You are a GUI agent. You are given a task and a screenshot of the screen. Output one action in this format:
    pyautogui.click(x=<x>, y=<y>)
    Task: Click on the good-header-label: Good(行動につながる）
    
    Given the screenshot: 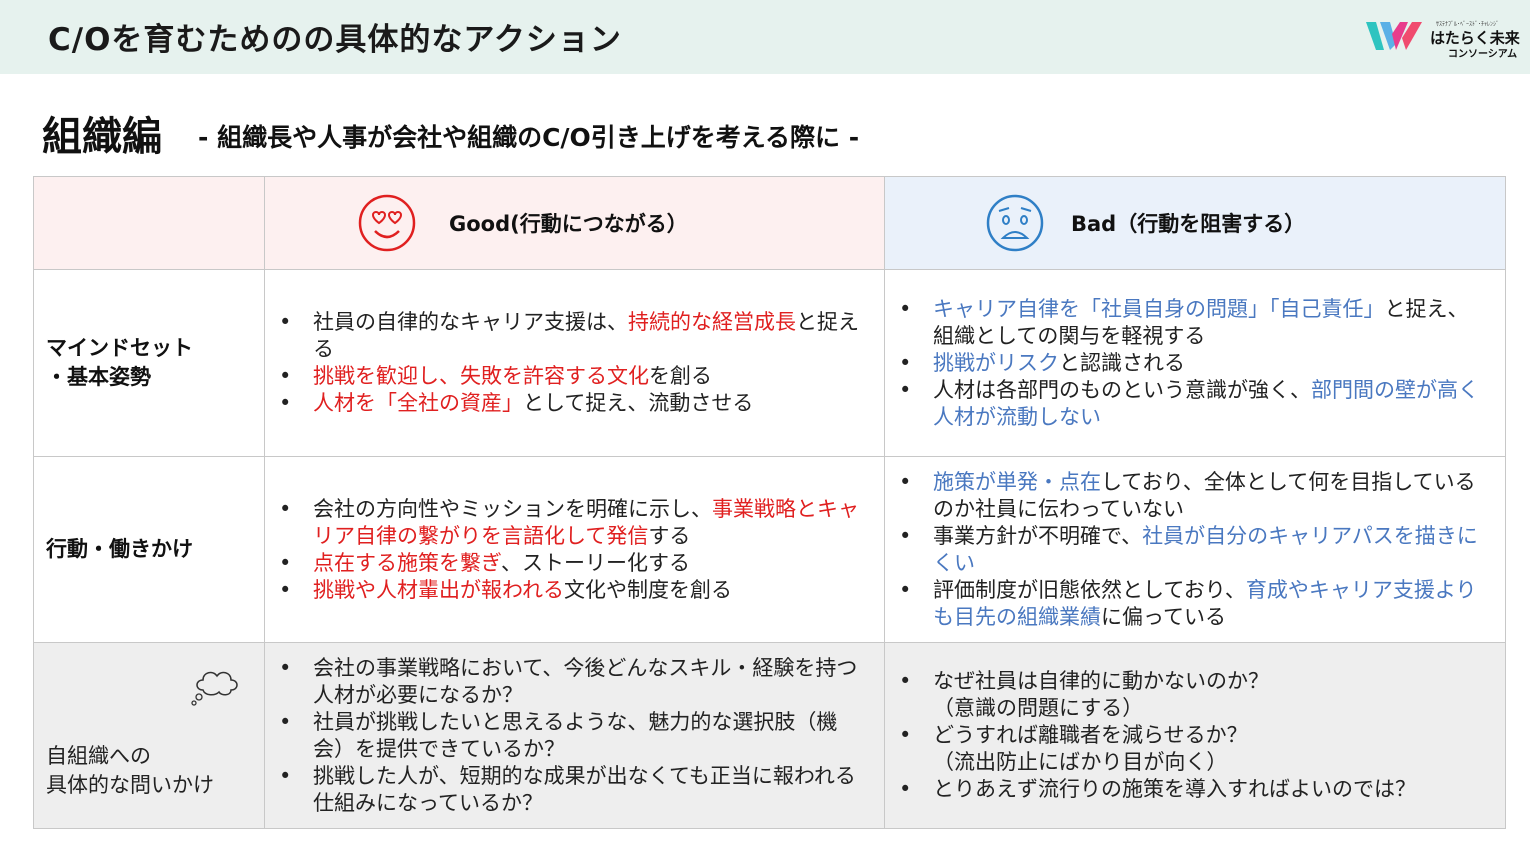 What is the action you would take?
    pyautogui.click(x=568, y=224)
    